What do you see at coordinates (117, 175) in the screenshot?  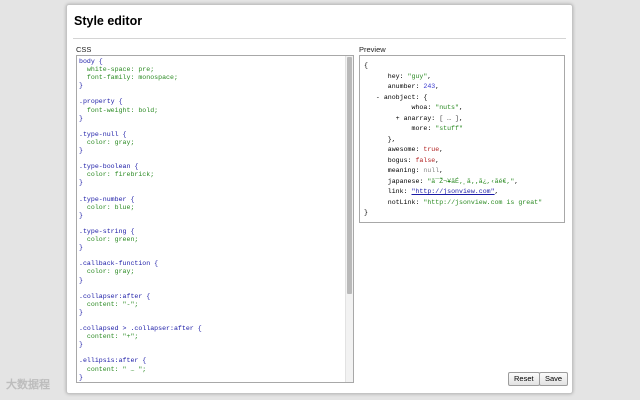 I see `css-code-line: color: firebrick;` at bounding box center [117, 175].